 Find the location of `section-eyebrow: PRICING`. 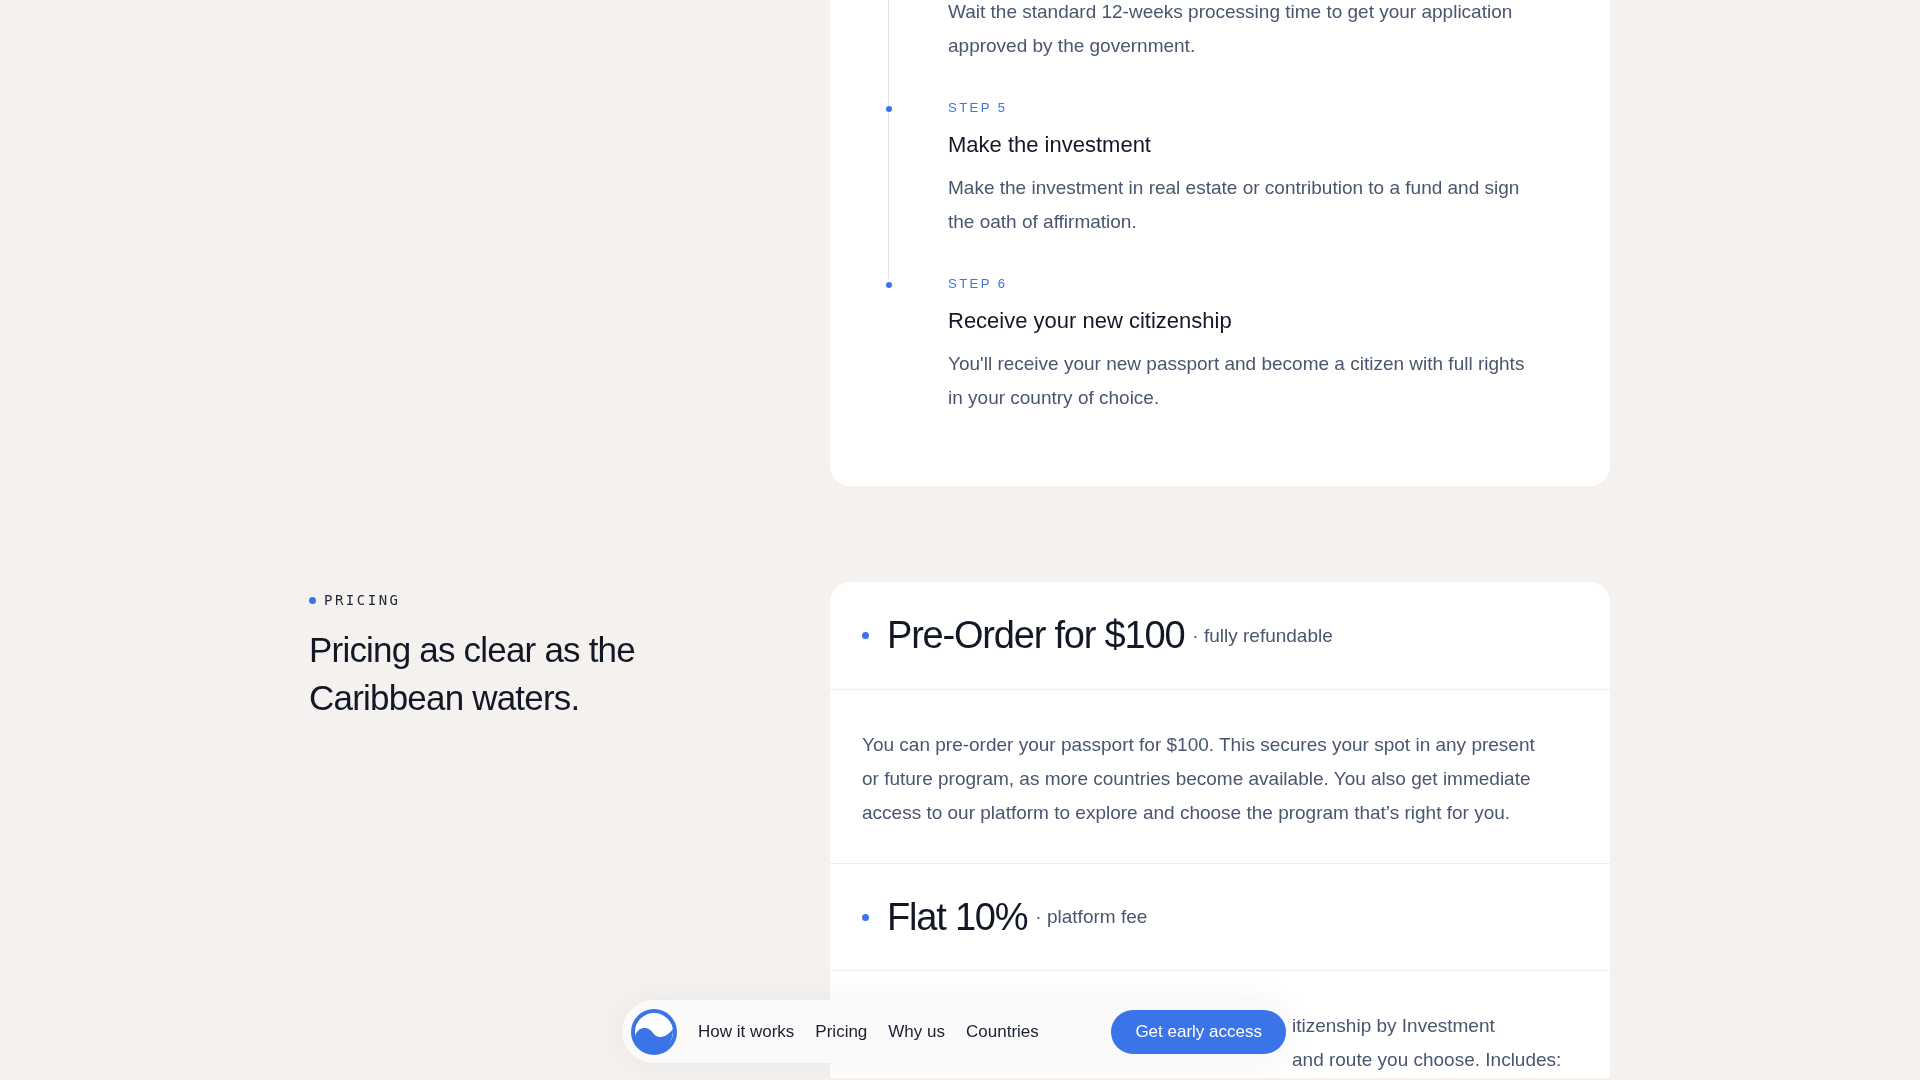

section-eyebrow: PRICING is located at coordinates (362, 600).